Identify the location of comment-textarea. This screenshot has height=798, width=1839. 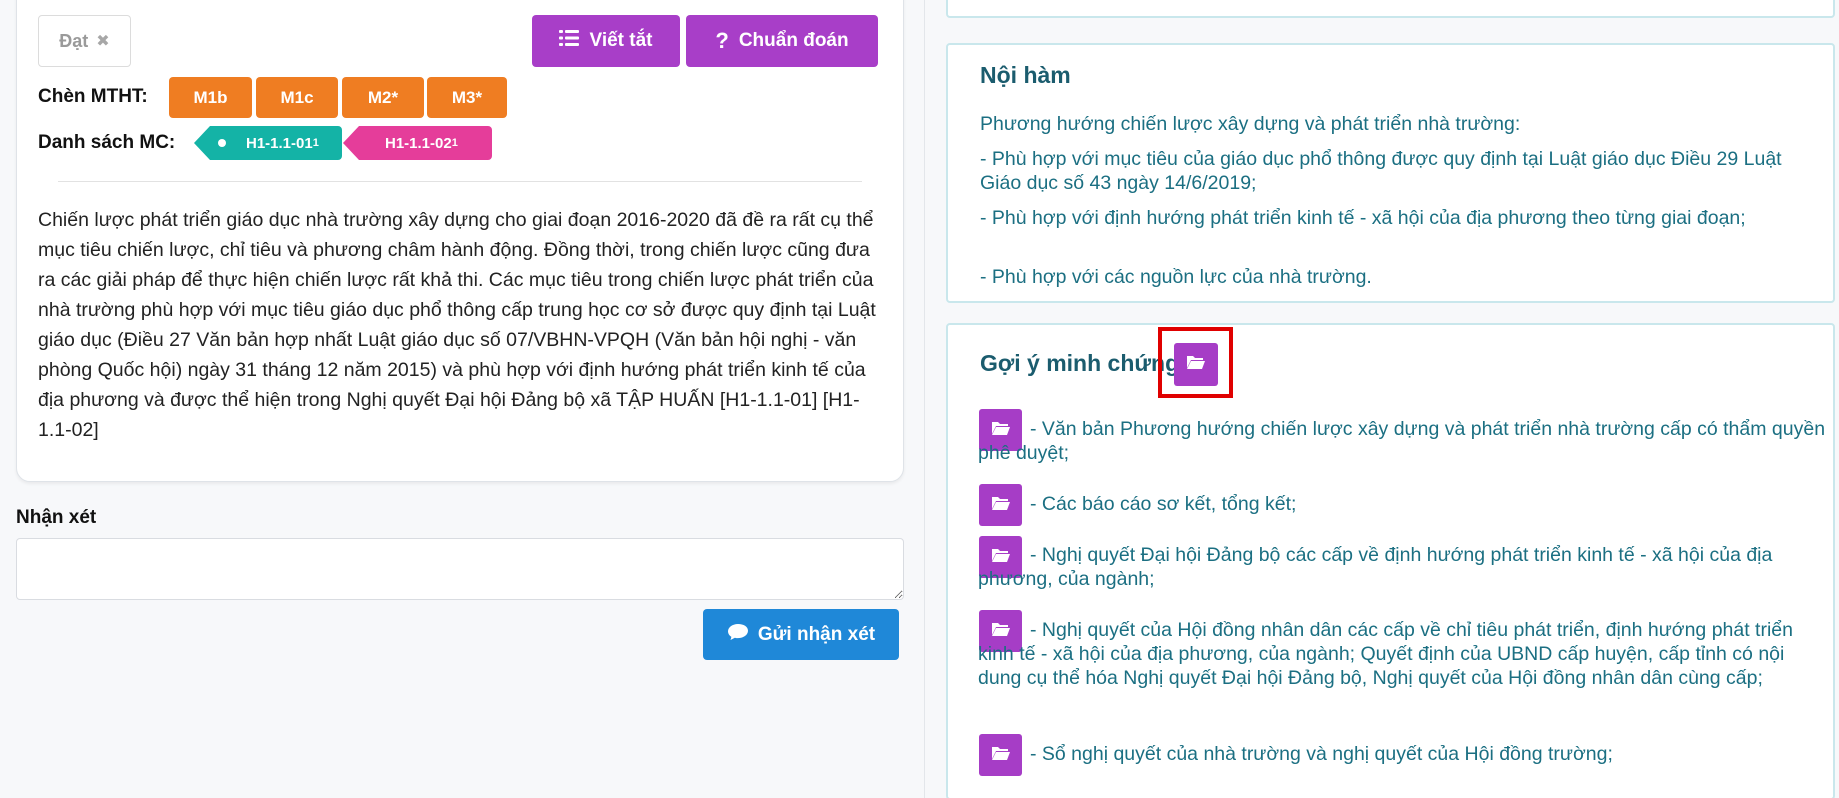
(460, 569).